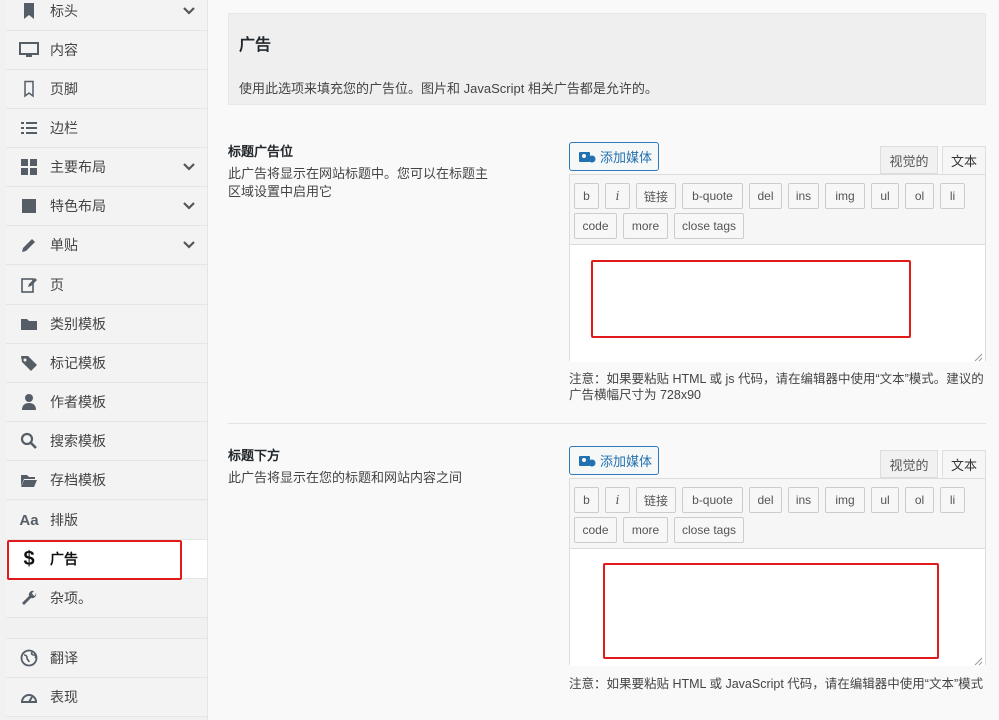 The image size is (999, 720). What do you see at coordinates (29, 128) in the screenshot?
I see `list-icon` at bounding box center [29, 128].